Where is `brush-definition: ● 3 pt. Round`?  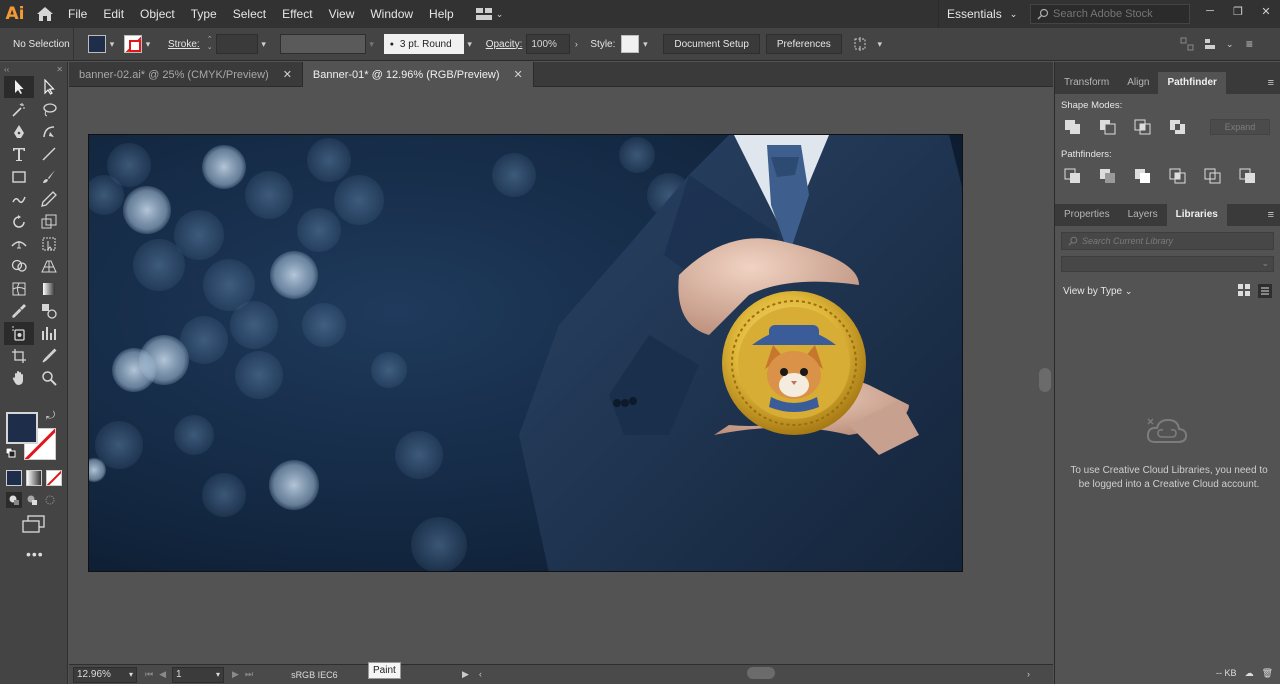
brush-definition: ● 3 pt. Round is located at coordinates (423, 44).